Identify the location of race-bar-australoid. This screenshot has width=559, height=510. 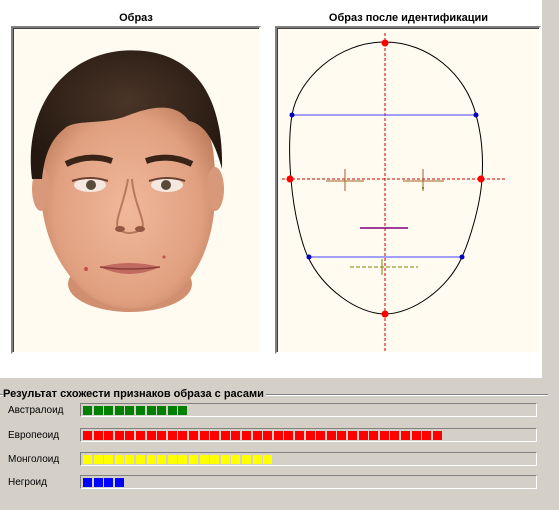
(308, 410).